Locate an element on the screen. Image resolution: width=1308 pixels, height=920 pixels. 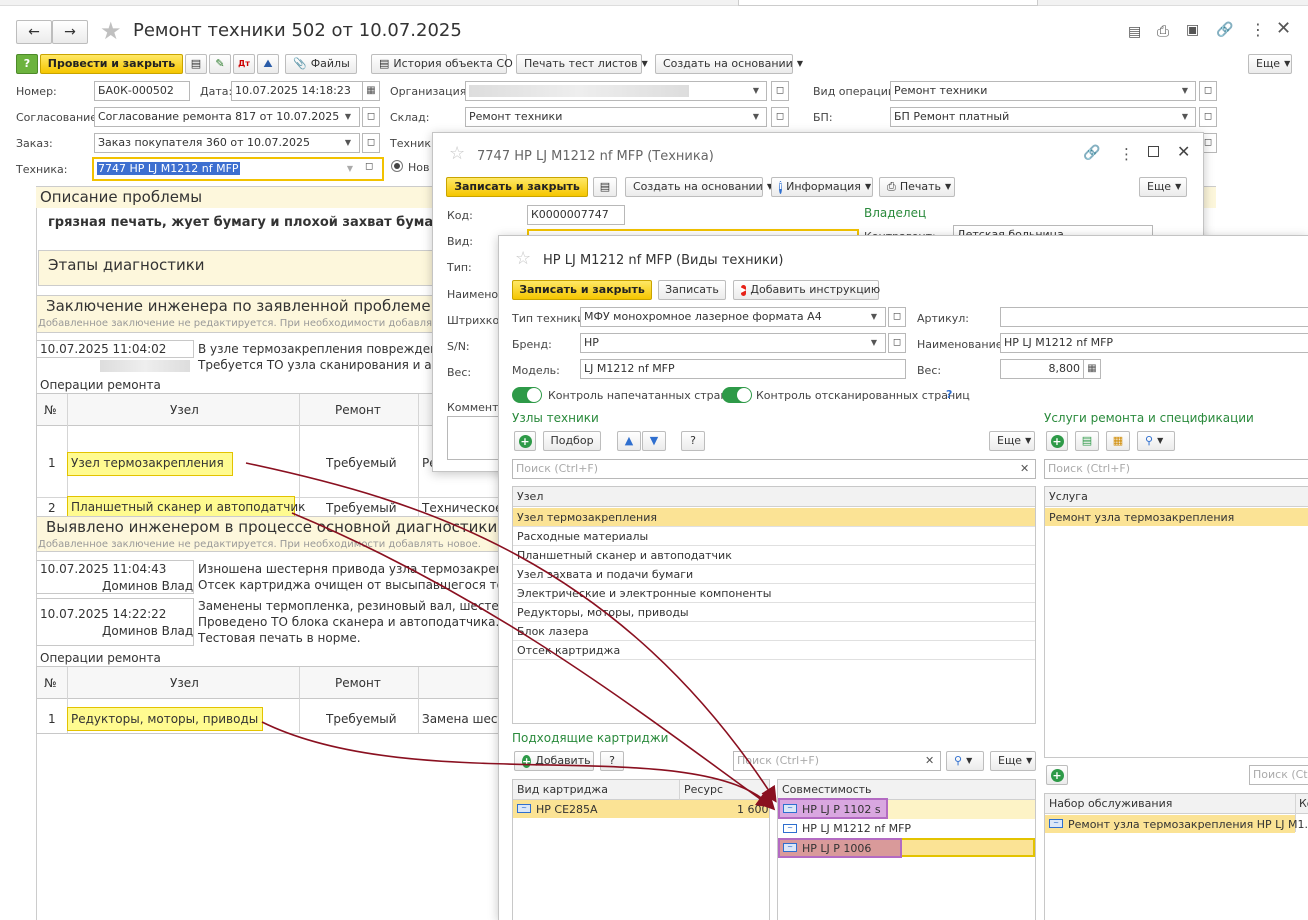
back-button: ← is located at coordinates (34, 32).